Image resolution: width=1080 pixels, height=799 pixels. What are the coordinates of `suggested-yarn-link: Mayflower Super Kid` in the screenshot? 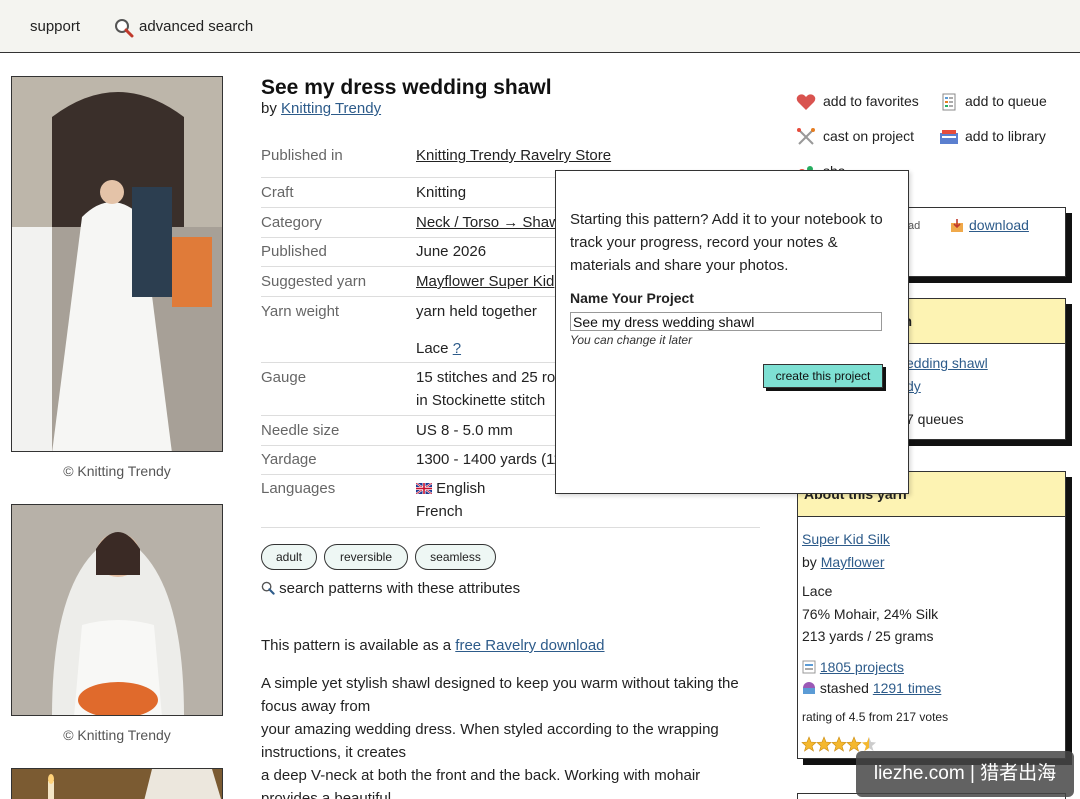 It's located at (485, 281).